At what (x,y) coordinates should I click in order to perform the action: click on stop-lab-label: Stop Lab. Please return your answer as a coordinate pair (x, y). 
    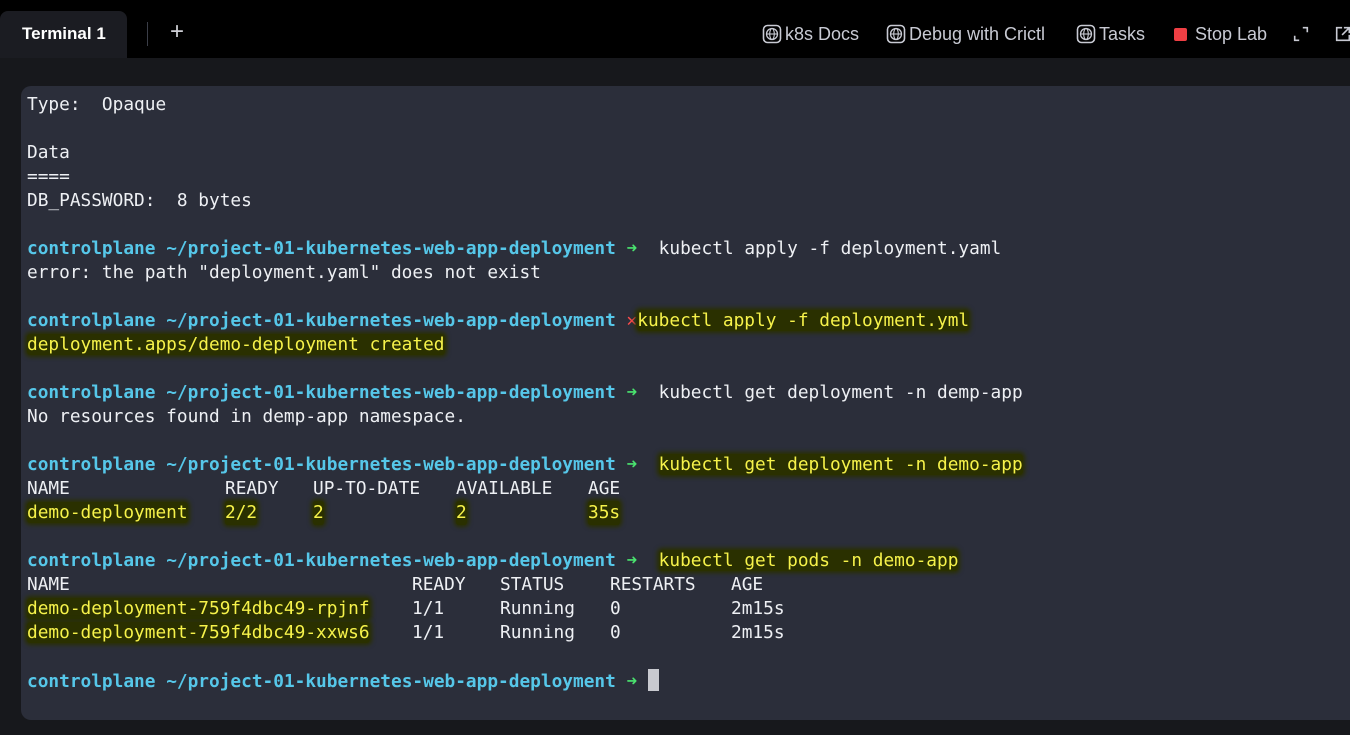
    Looking at the image, I should click on (1231, 33).